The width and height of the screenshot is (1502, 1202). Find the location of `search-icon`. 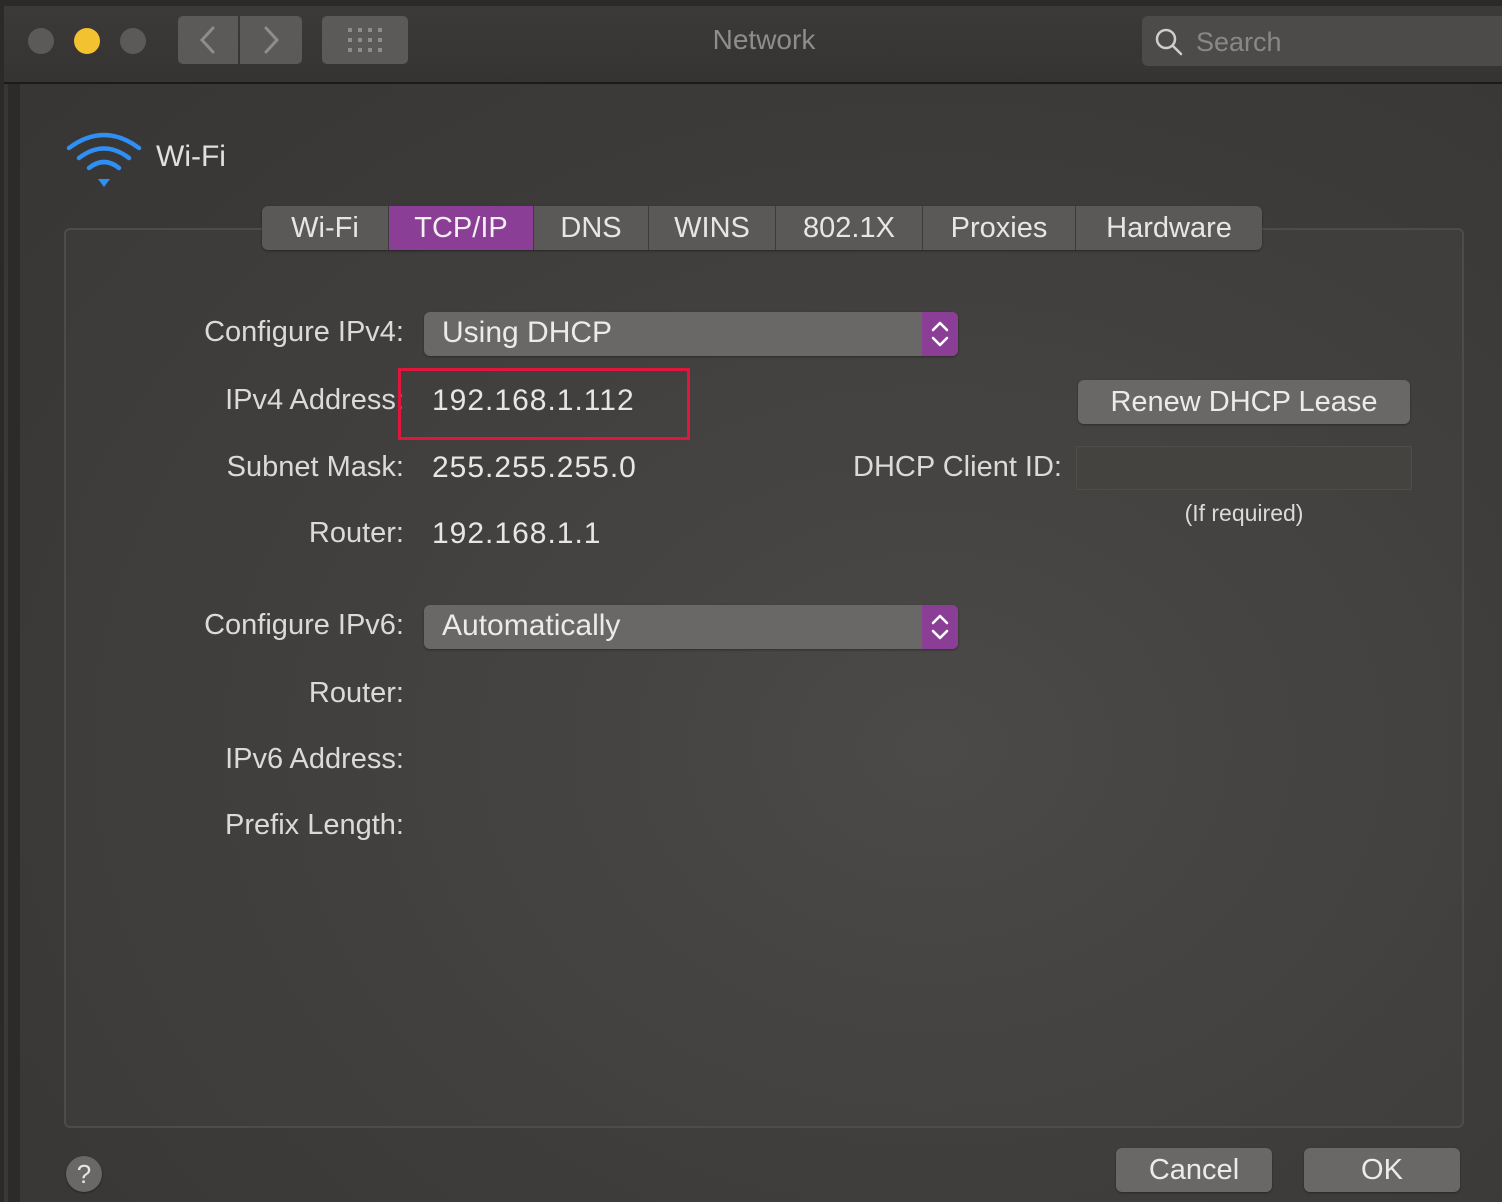

search-icon is located at coordinates (1169, 42).